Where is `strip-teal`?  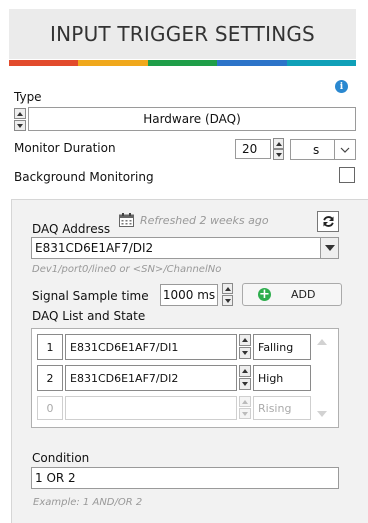 strip-teal is located at coordinates (321, 63).